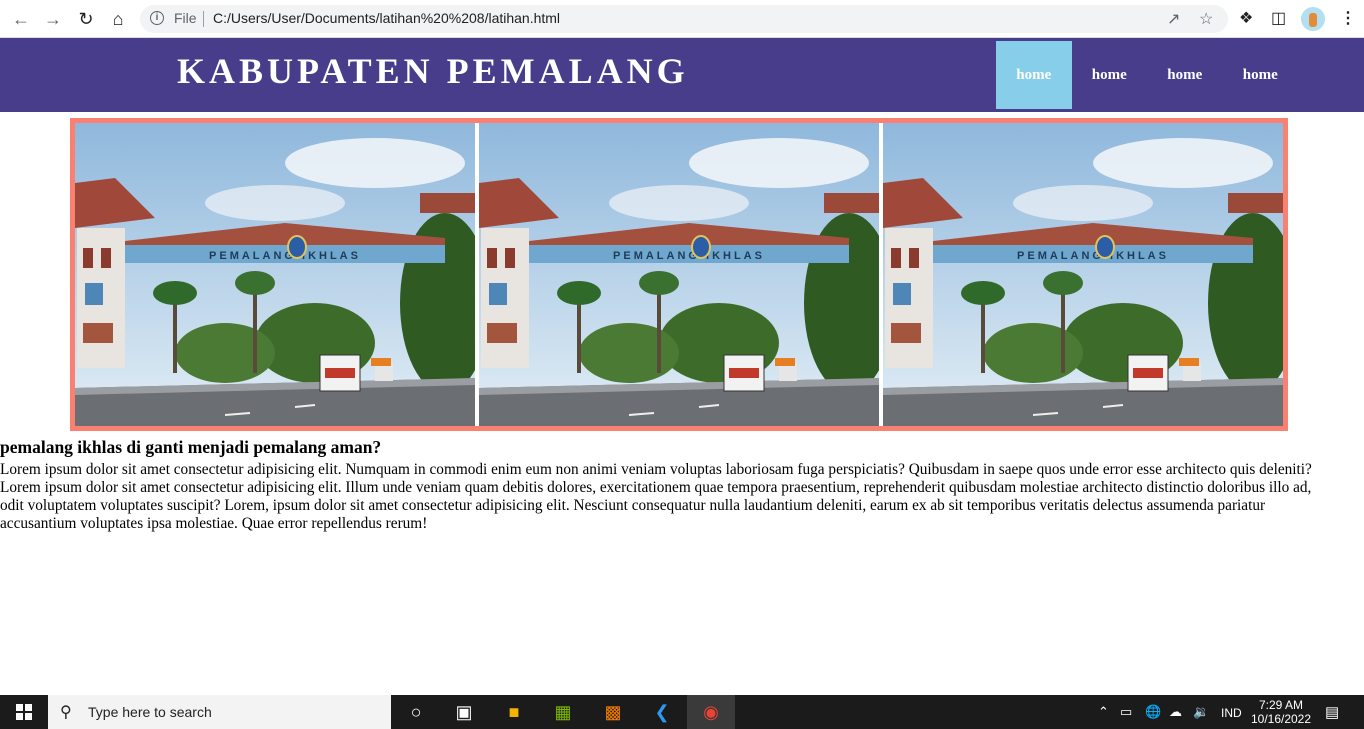  What do you see at coordinates (219, 712) in the screenshot?
I see `taskbar-search: ⚲ Type here to search` at bounding box center [219, 712].